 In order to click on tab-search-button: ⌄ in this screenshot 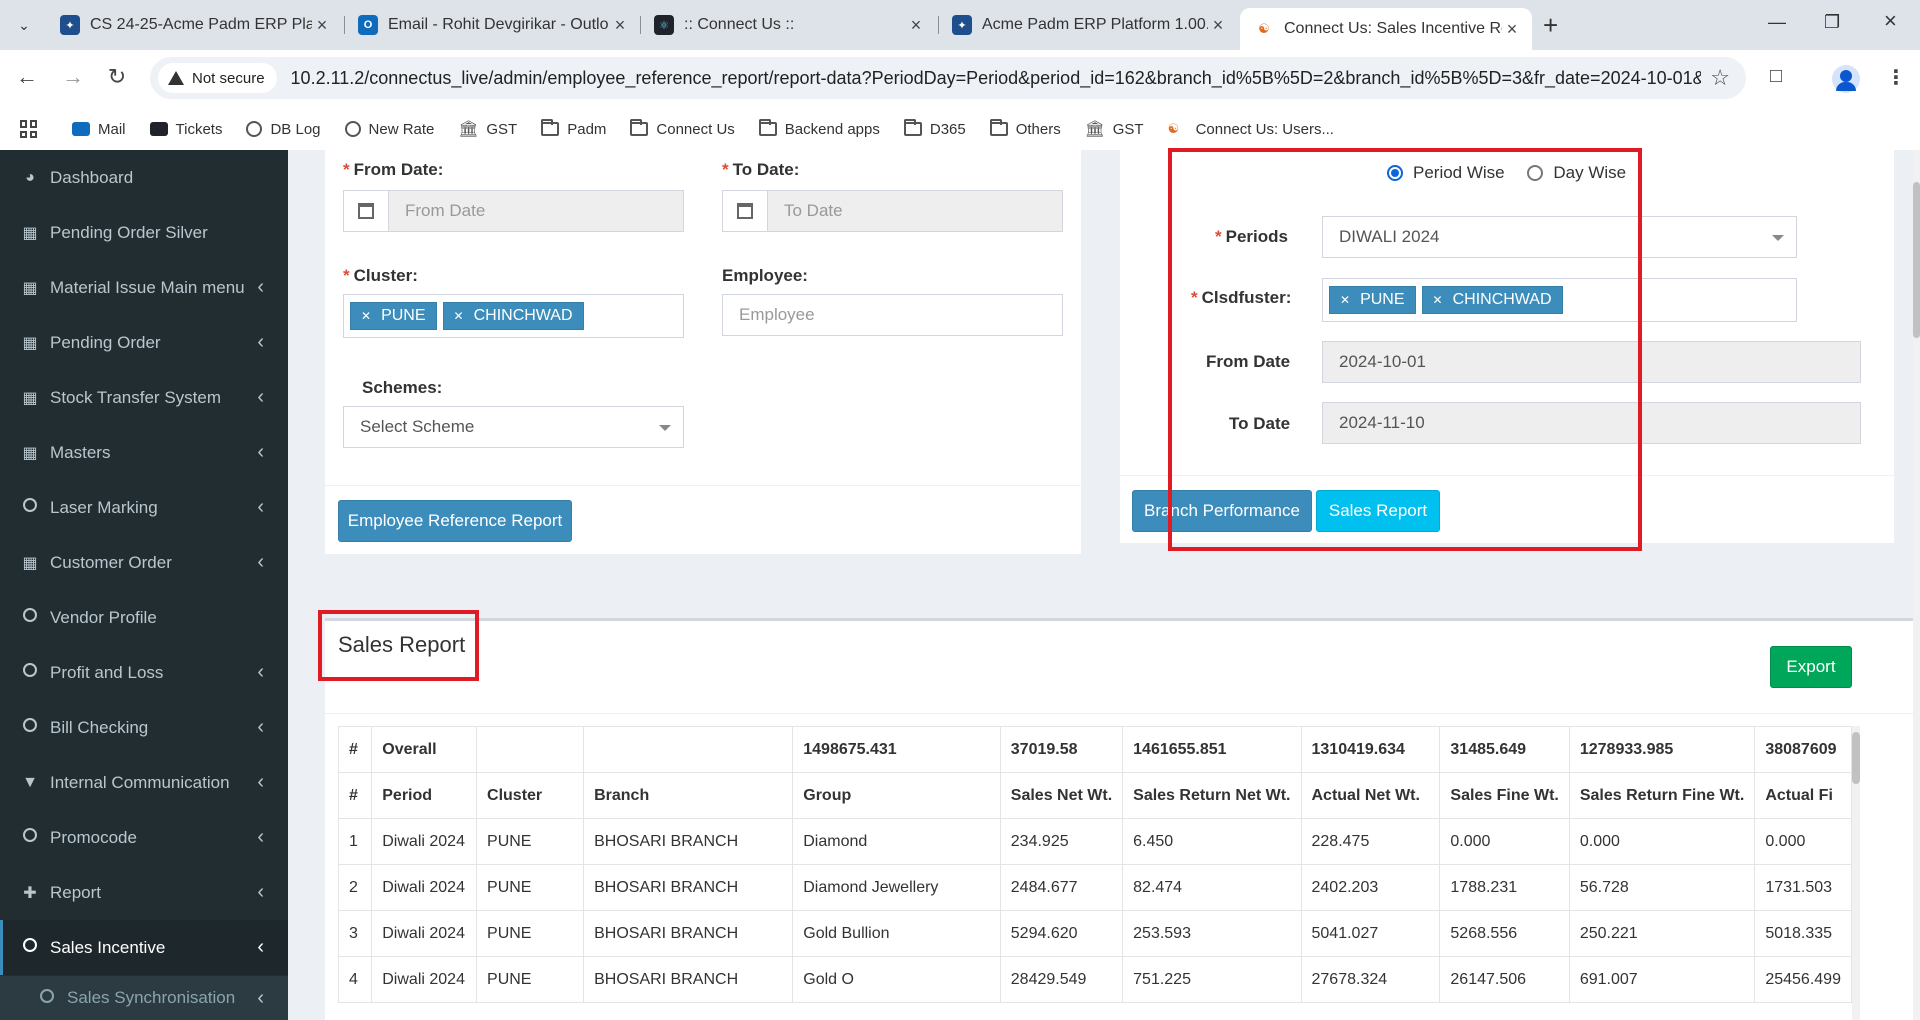, I will do `click(24, 25)`.